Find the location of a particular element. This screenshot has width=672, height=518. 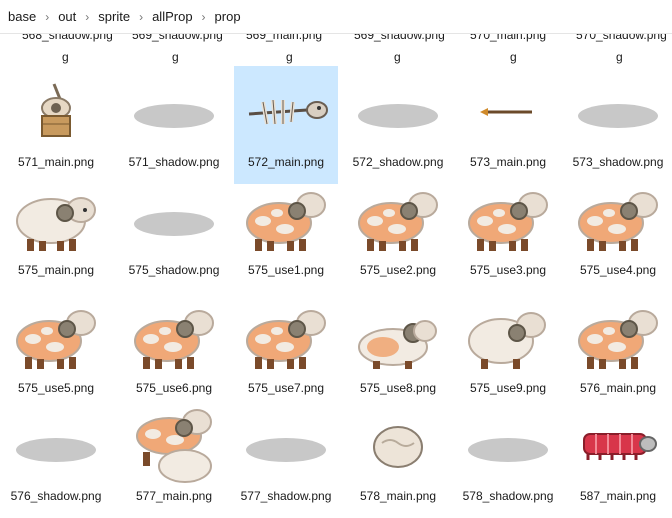

file-name: 572_main.png is located at coordinates (286, 162).